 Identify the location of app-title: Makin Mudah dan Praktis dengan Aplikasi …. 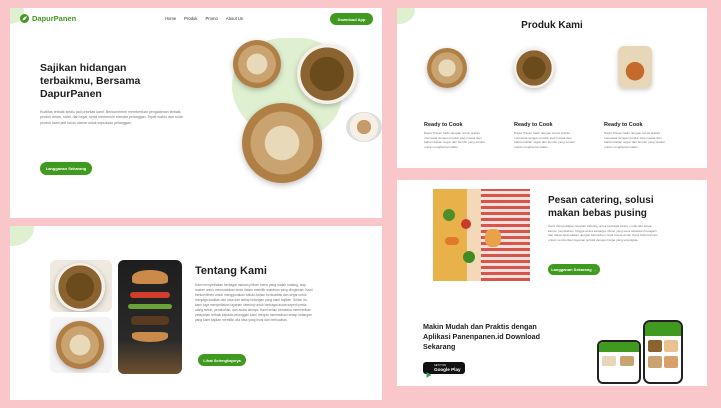
(482, 336).